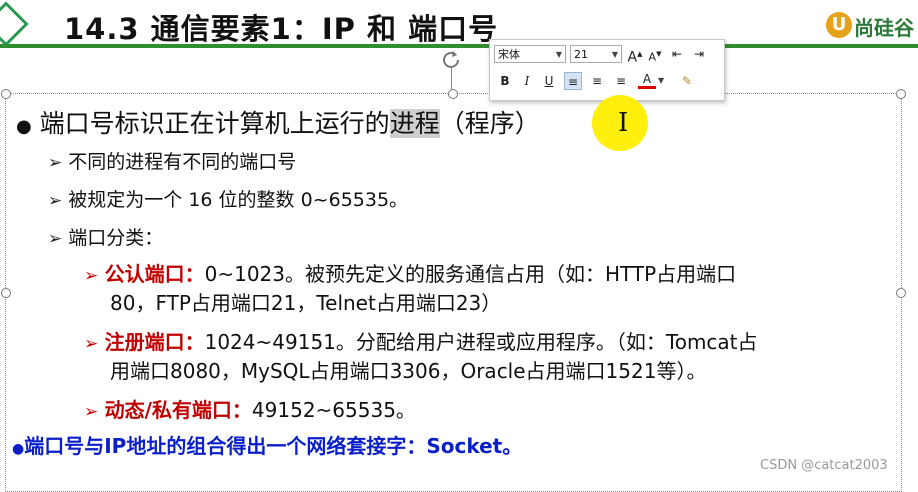  What do you see at coordinates (106, 238) in the screenshot?
I see `sub-bullet: ➢ 端口分类：` at bounding box center [106, 238].